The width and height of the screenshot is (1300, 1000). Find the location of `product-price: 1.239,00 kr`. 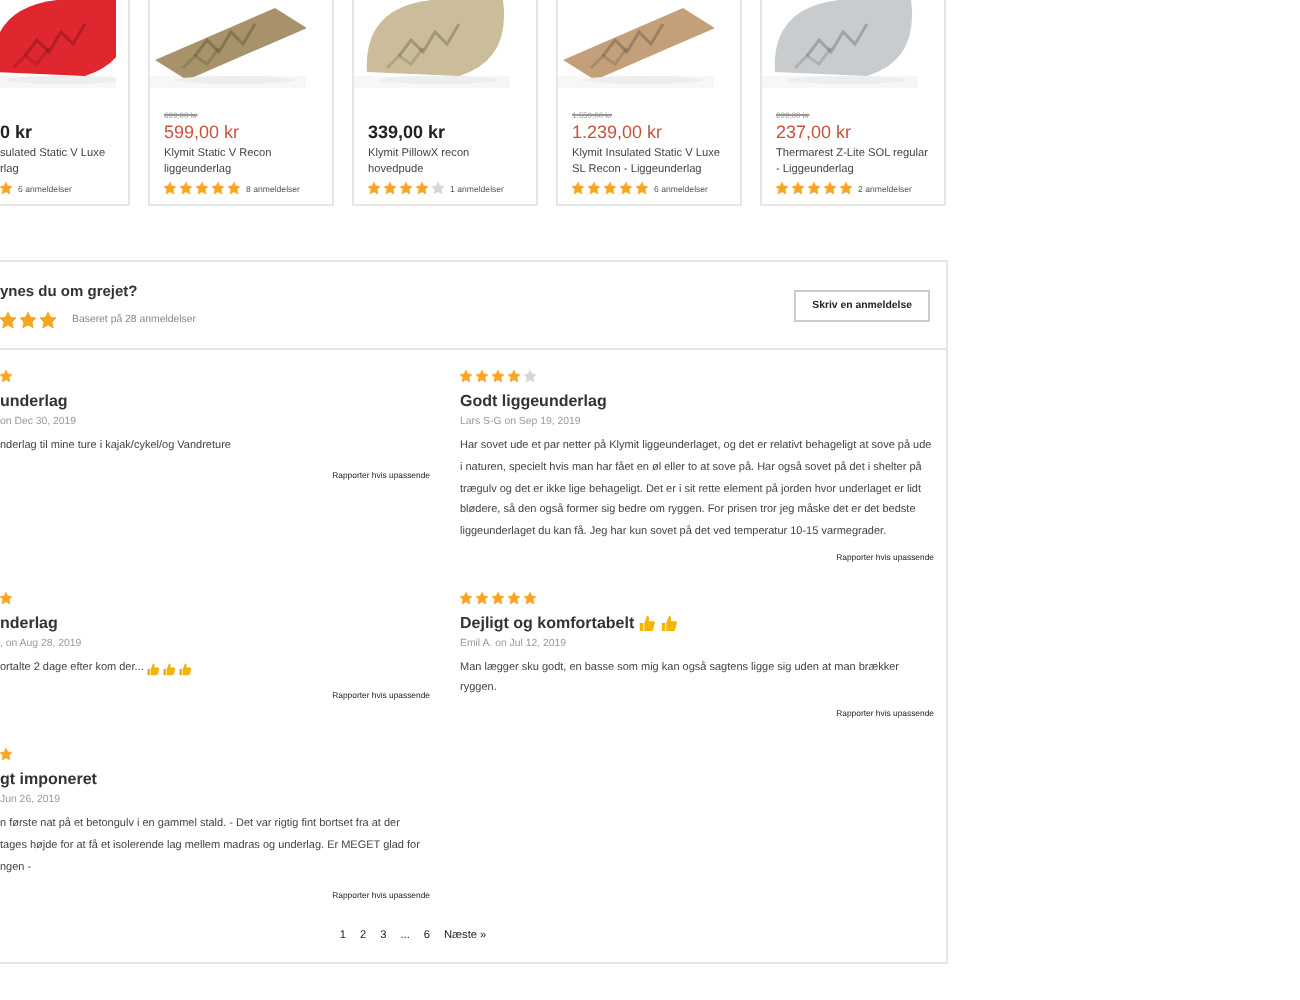

product-price: 1.239,00 kr is located at coordinates (618, 132).